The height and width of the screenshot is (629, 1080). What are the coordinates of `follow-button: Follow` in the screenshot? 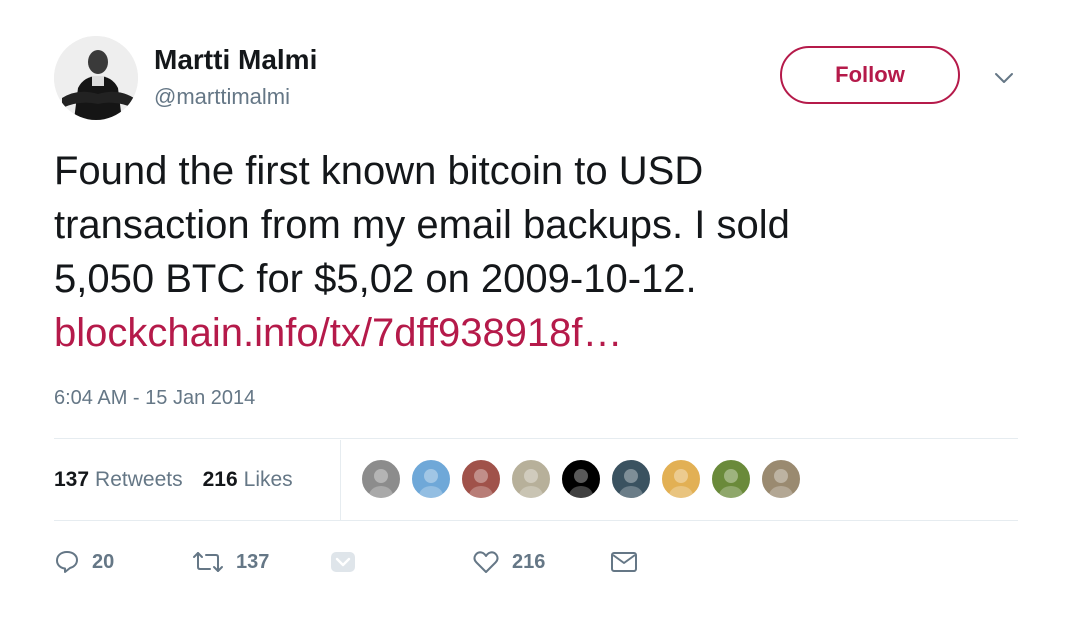 It's located at (870, 75).